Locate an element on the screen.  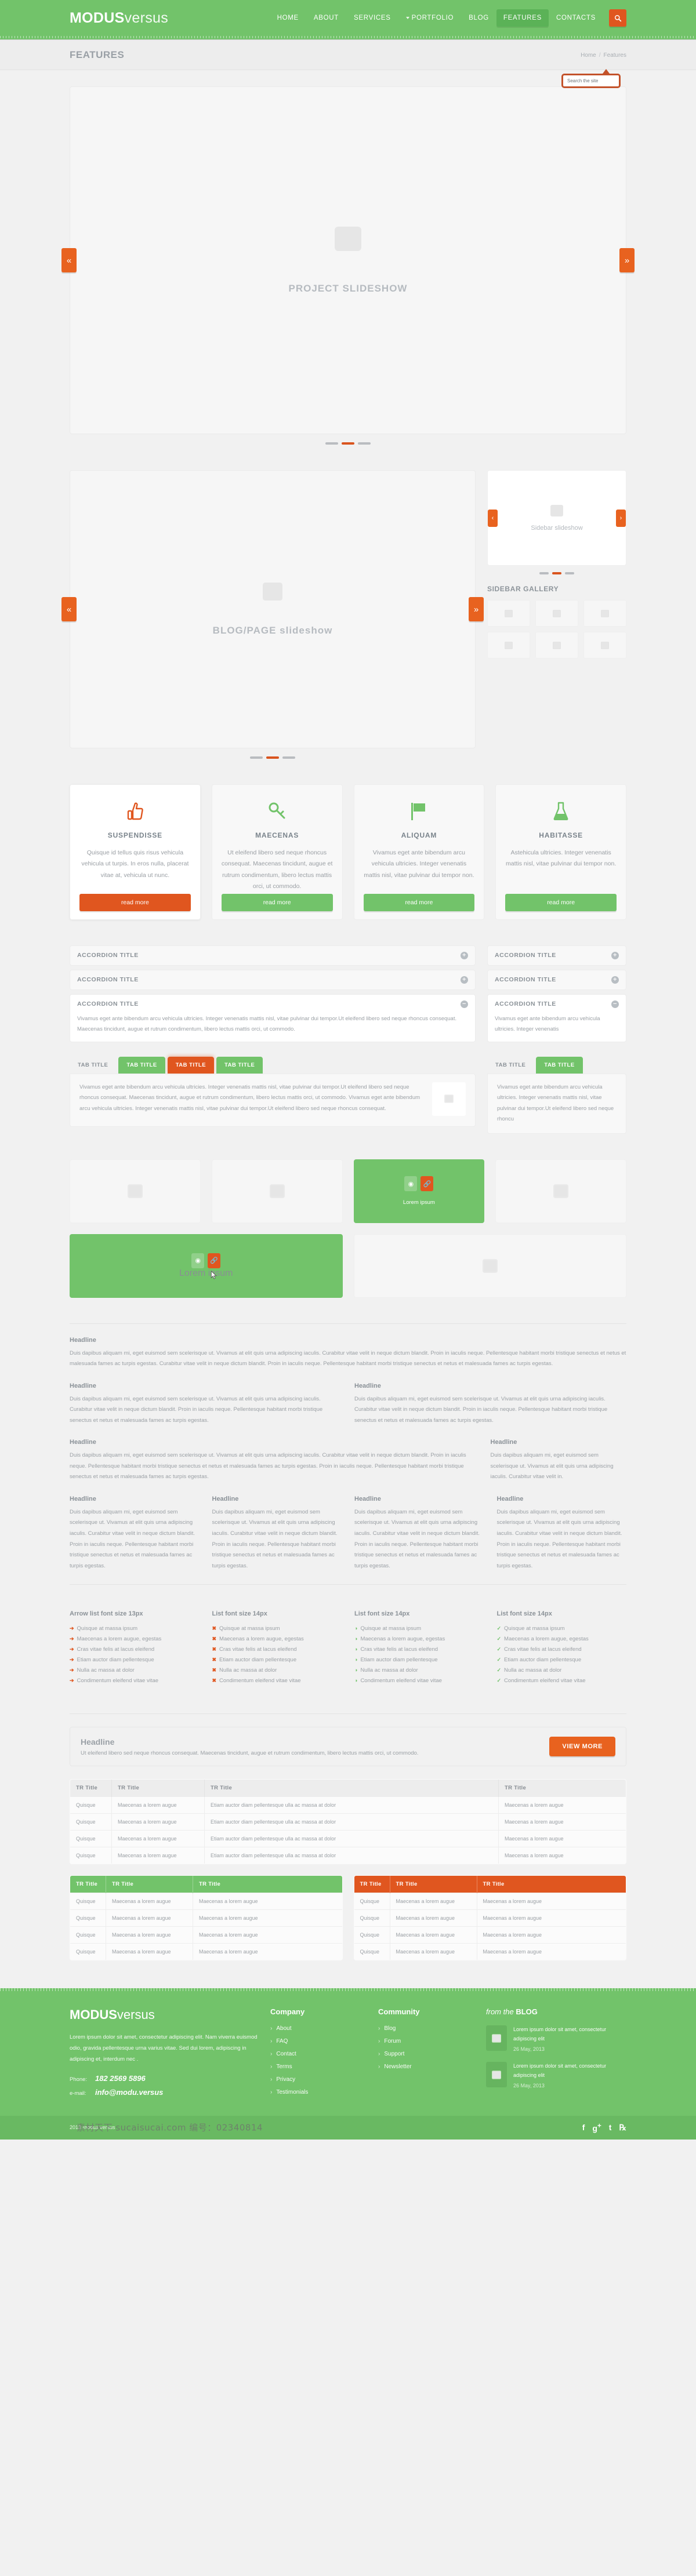
footer-link-item: › Support is located at coordinates (427, 2054).